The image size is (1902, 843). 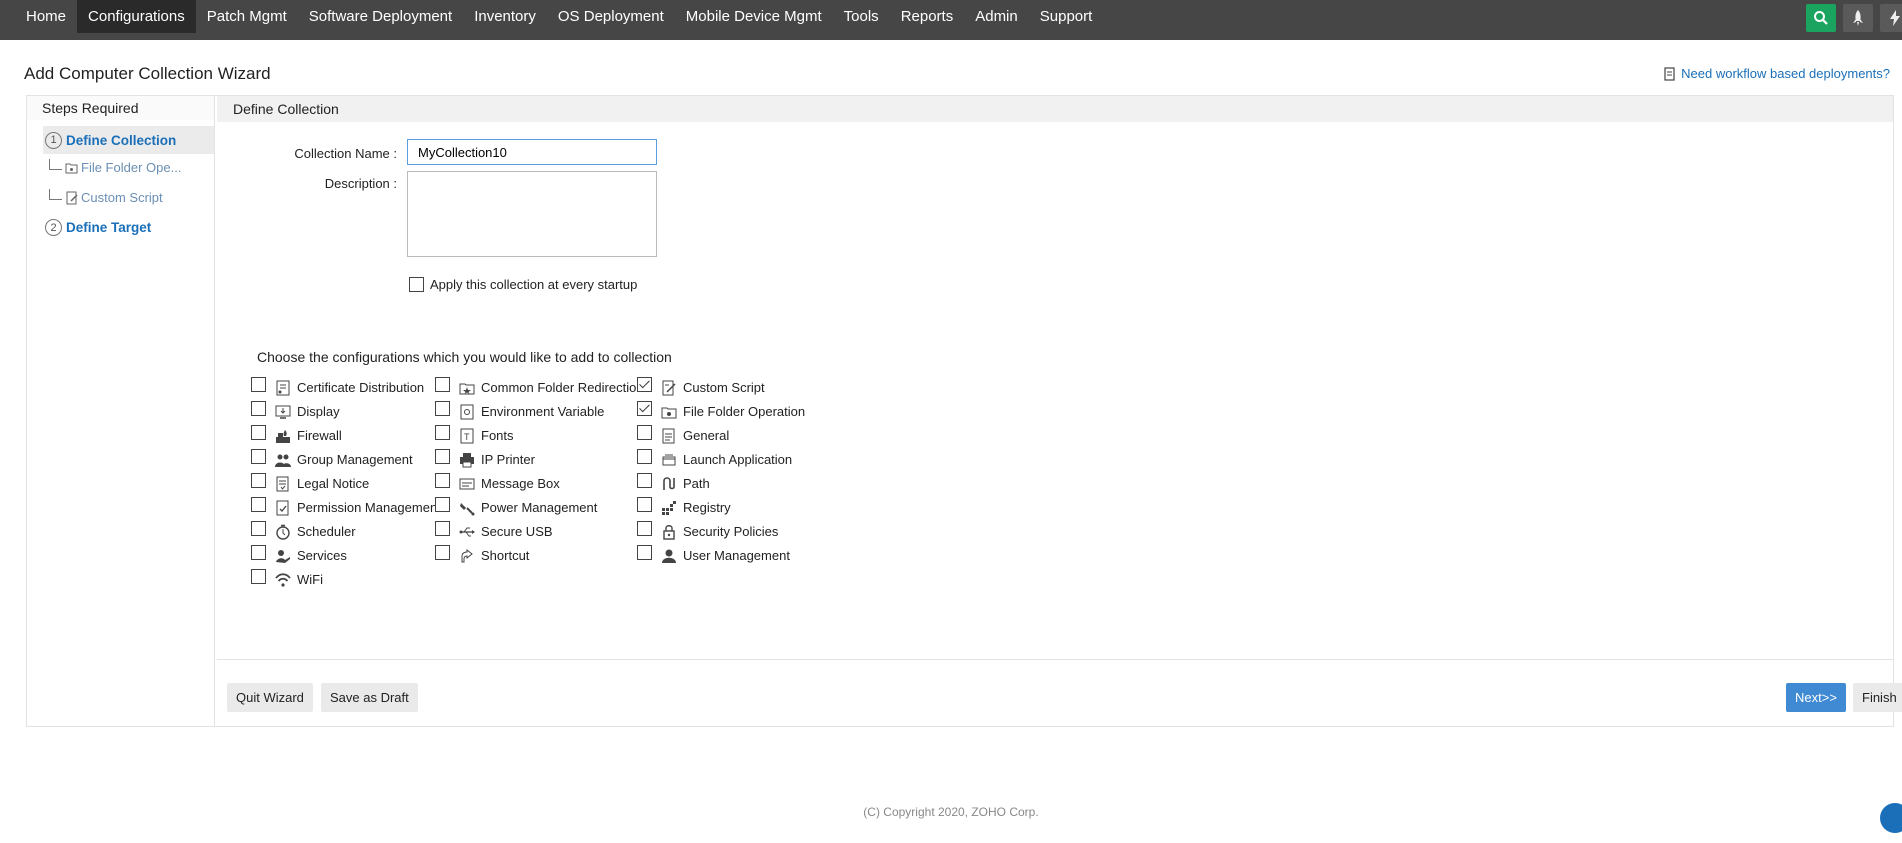 I want to click on config-option-registry: Registry, so click(x=684, y=506).